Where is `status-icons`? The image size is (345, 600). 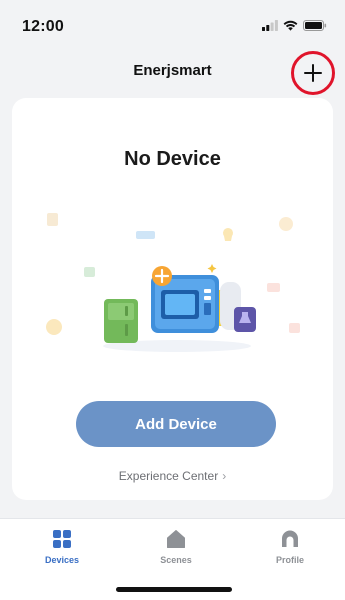
status-icons is located at coordinates (294, 25).